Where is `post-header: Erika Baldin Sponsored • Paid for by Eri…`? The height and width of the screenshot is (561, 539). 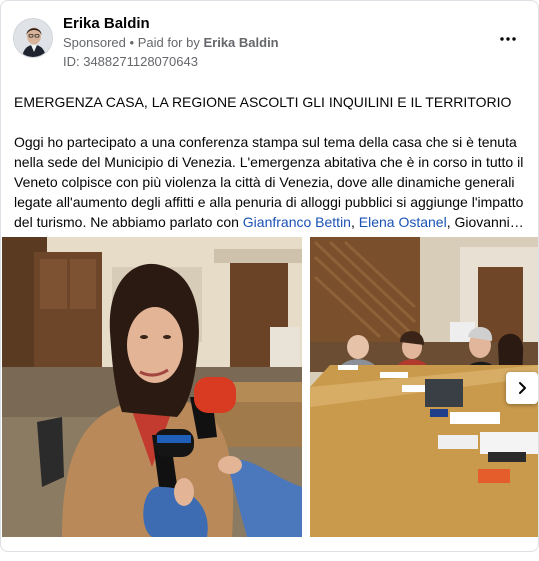
post-header: Erika Baldin Sponsored • Paid for by Eri… is located at coordinates (269, 41).